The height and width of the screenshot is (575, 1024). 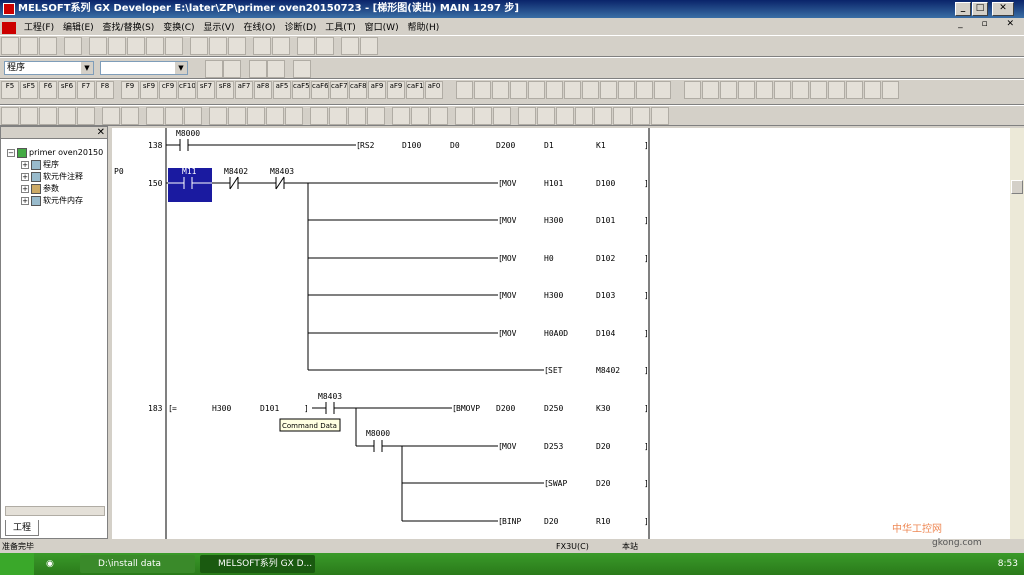 What do you see at coordinates (980, 9) in the screenshot?
I see `maximize-button: □` at bounding box center [980, 9].